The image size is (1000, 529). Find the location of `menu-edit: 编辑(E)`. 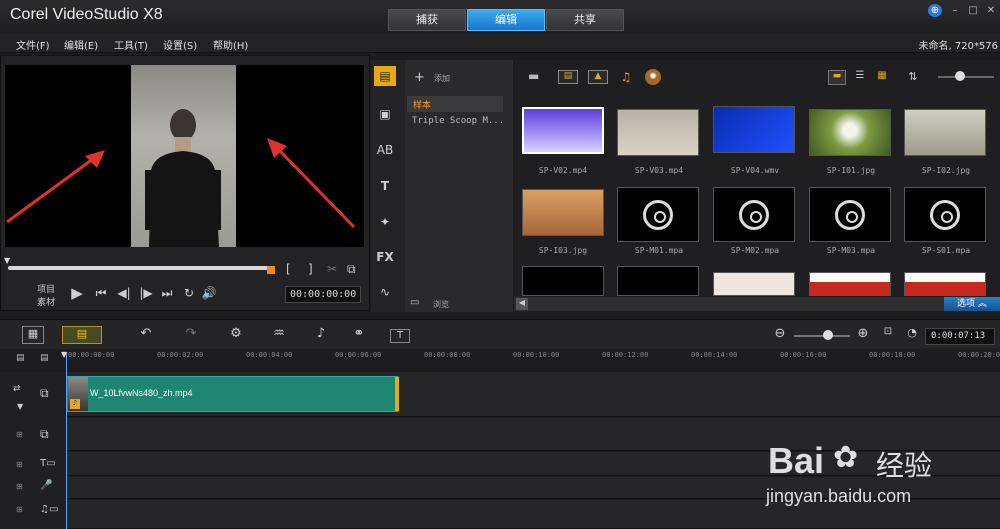

menu-edit: 编辑(E) is located at coordinates (81, 44).